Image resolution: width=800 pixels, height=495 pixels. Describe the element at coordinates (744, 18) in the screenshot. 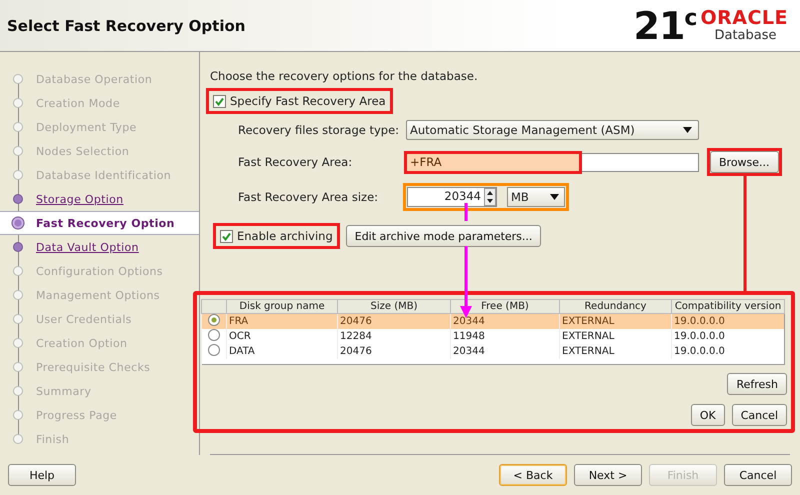

I see `brand-logo: ORACLE` at that location.